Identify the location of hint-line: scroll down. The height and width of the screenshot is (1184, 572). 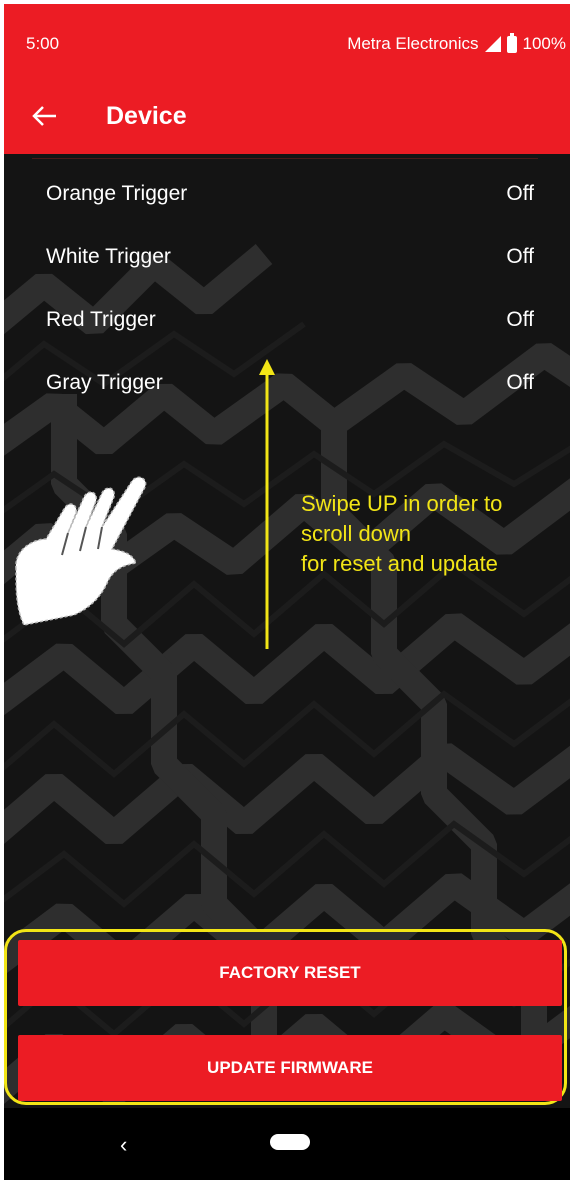
(356, 533).